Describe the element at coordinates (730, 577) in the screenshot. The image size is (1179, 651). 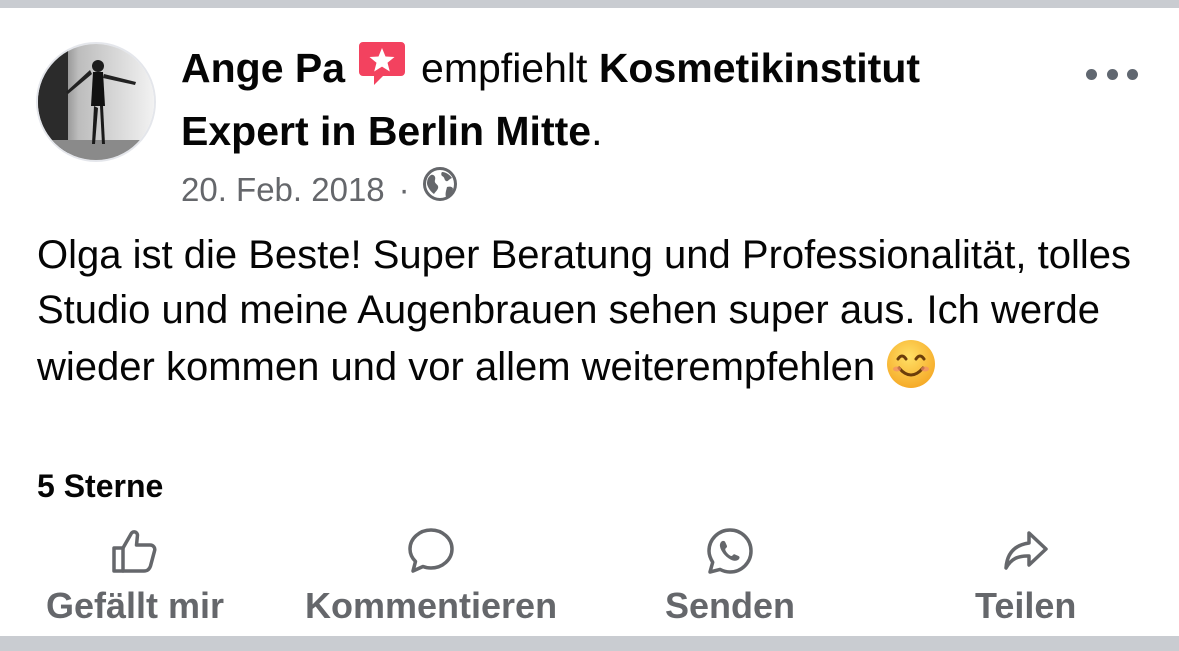
I see `send-button: Senden` at that location.